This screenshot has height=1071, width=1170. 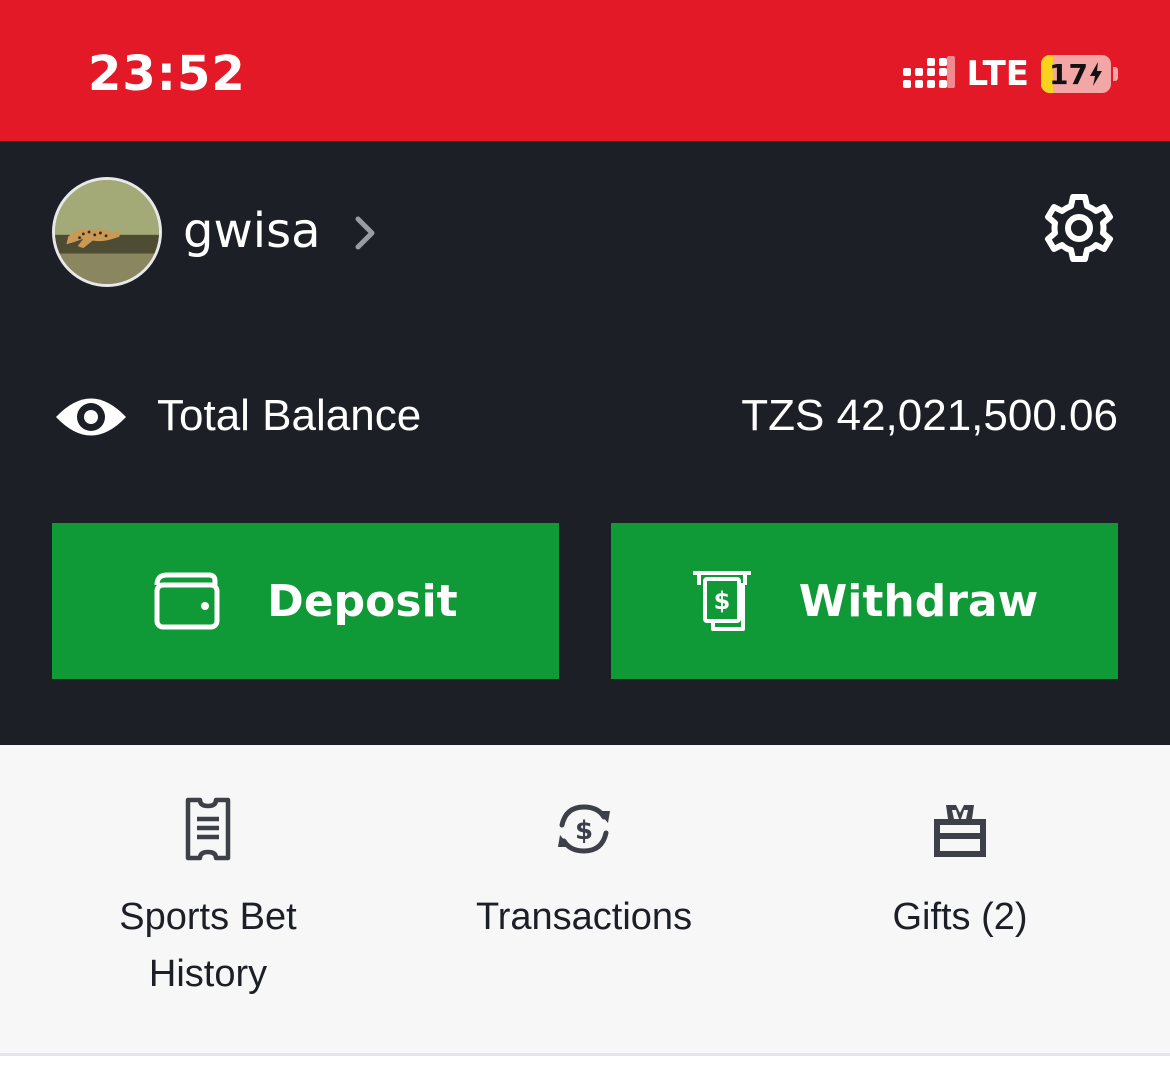 I want to click on gear-icon, so click(x=1079, y=228).